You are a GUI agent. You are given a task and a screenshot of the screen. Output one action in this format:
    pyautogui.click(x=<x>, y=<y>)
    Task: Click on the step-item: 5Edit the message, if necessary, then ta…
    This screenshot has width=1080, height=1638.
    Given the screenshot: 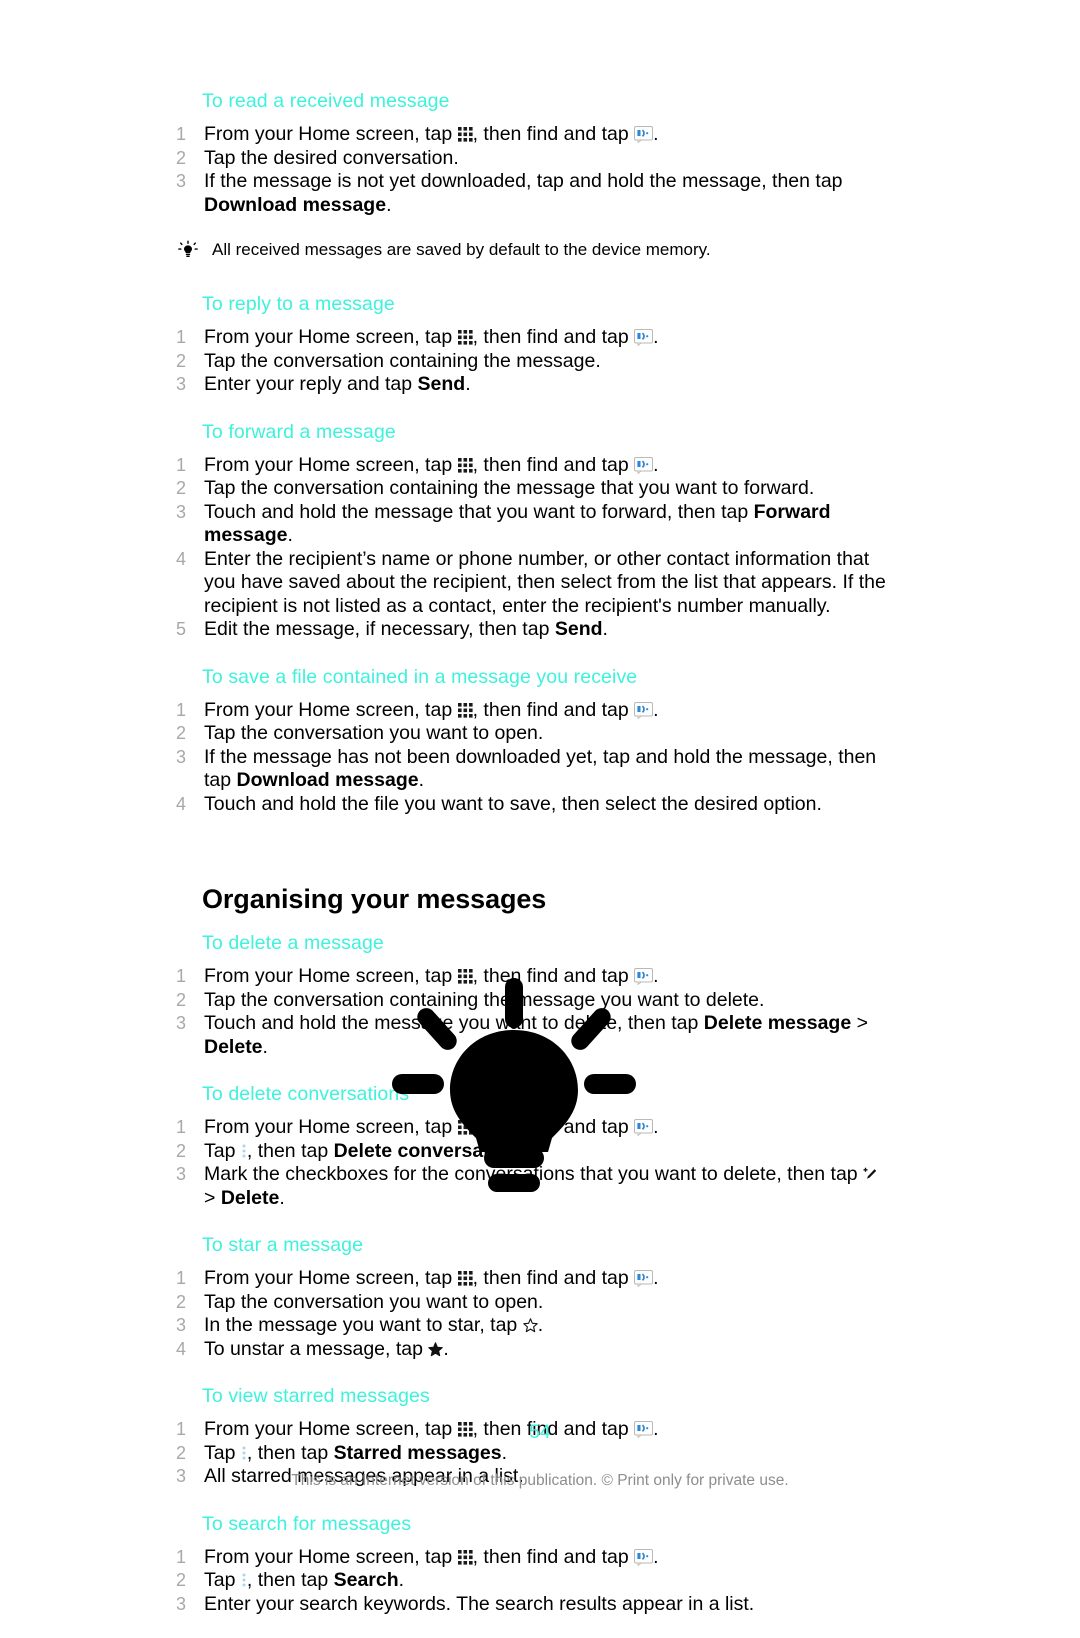 What is the action you would take?
    pyautogui.click(x=532, y=630)
    